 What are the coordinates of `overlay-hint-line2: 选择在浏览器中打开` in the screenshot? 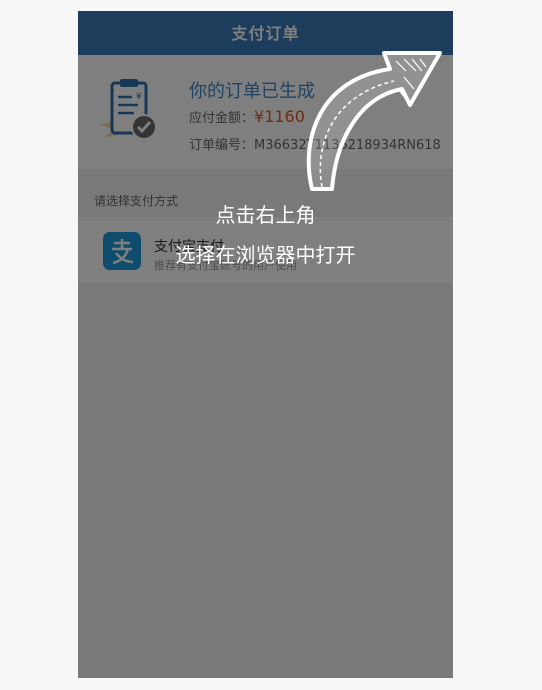 It's located at (265, 255).